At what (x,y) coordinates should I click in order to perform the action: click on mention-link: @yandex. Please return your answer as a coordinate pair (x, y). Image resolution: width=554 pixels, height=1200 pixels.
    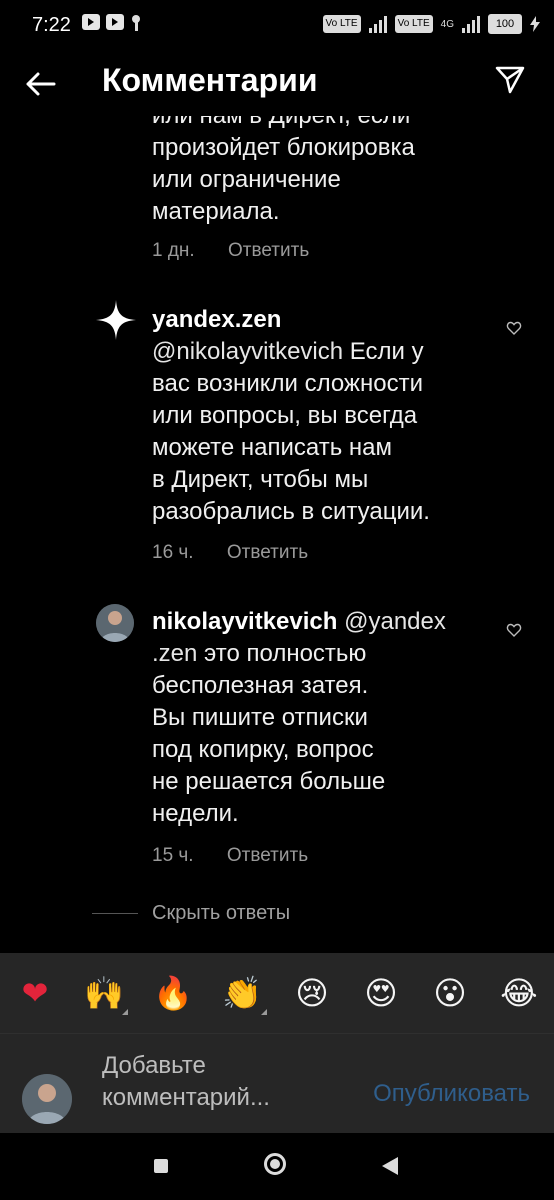
    Looking at the image, I should click on (395, 621).